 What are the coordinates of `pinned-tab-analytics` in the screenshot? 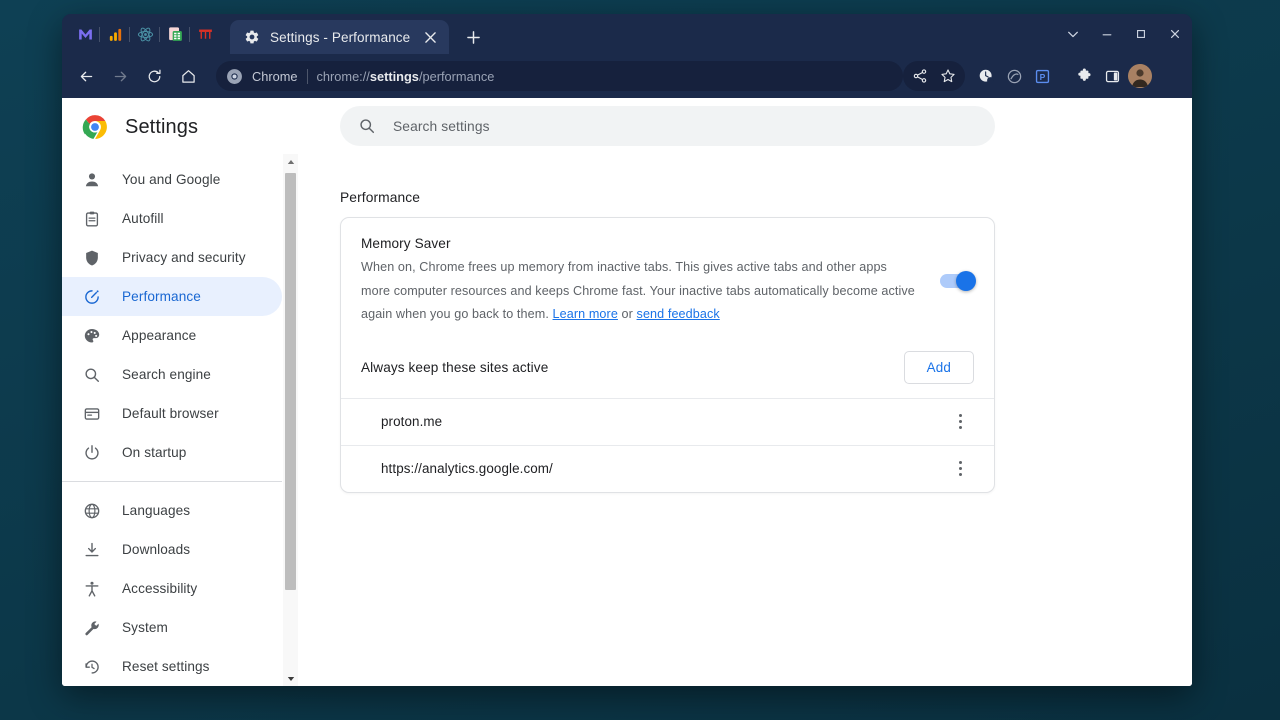 It's located at (114, 34).